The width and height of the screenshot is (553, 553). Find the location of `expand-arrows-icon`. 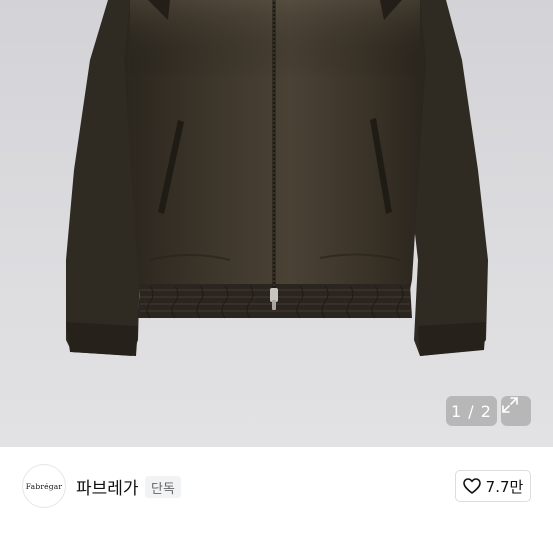

expand-arrows-icon is located at coordinates (510, 405).